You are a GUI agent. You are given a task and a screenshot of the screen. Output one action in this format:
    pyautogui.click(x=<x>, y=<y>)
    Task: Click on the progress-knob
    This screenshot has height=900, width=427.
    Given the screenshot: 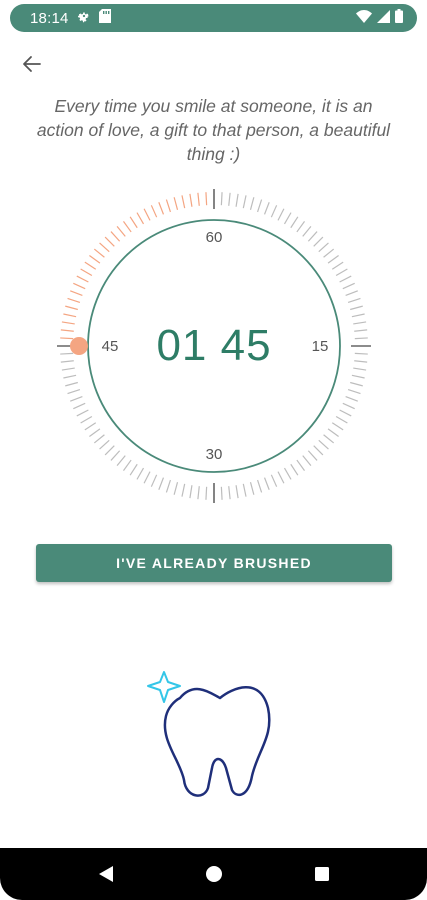 What is the action you would take?
    pyautogui.click(x=79, y=346)
    